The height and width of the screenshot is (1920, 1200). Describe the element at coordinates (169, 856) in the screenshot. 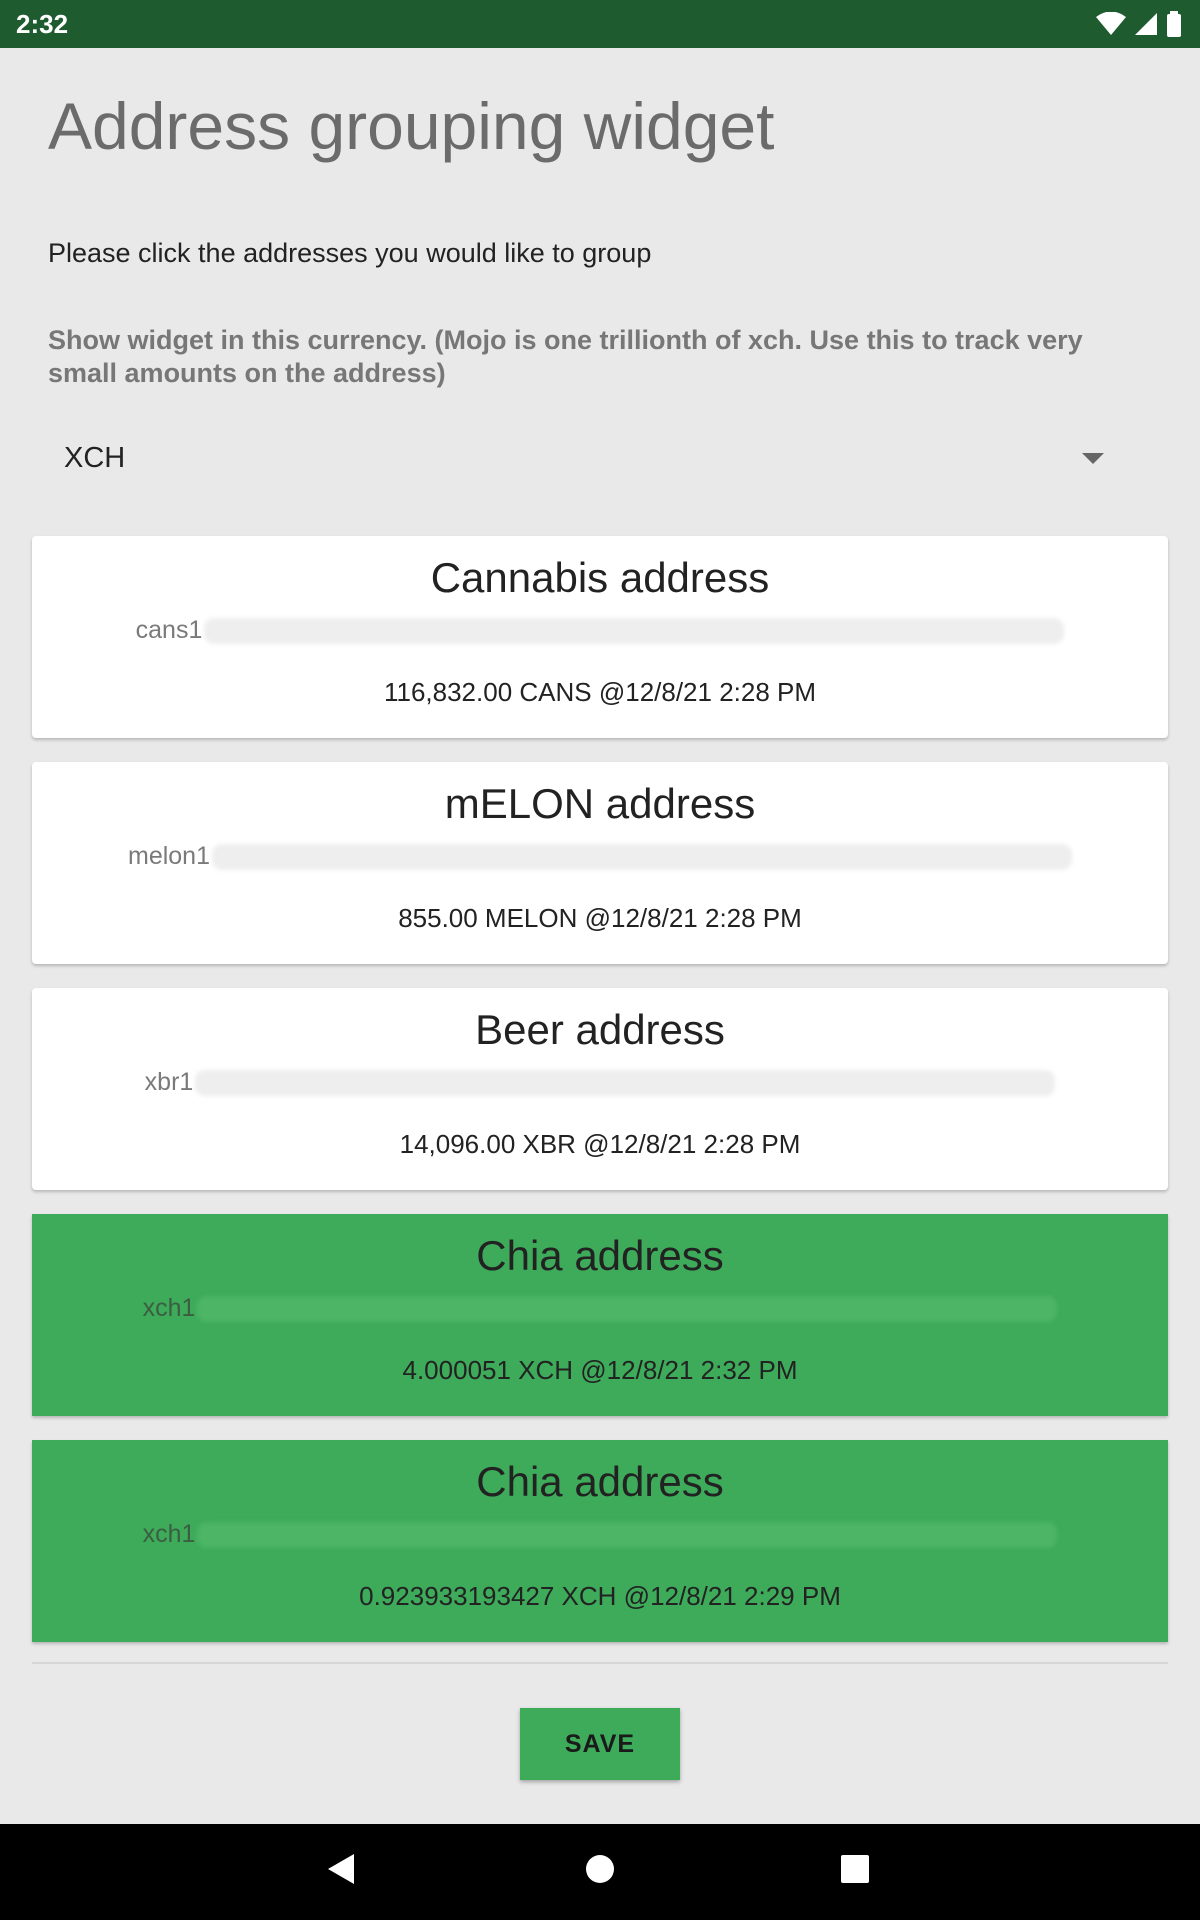

I see `address-prefix: melon1` at that location.